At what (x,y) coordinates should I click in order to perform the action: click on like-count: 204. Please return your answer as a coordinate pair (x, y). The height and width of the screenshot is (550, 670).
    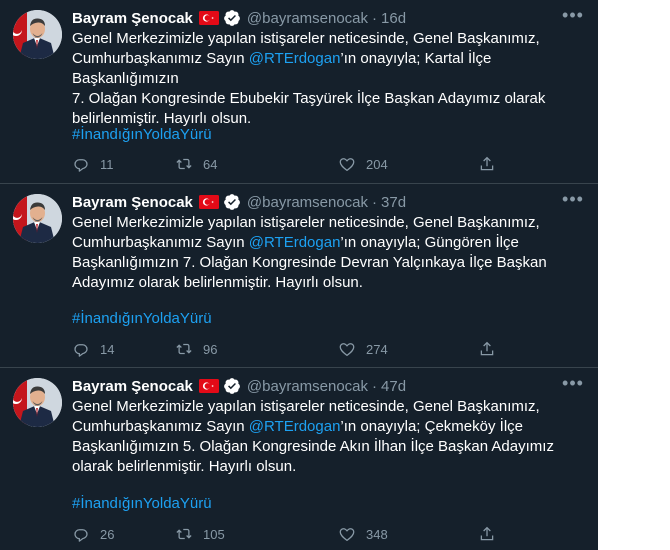
    Looking at the image, I should click on (377, 164).